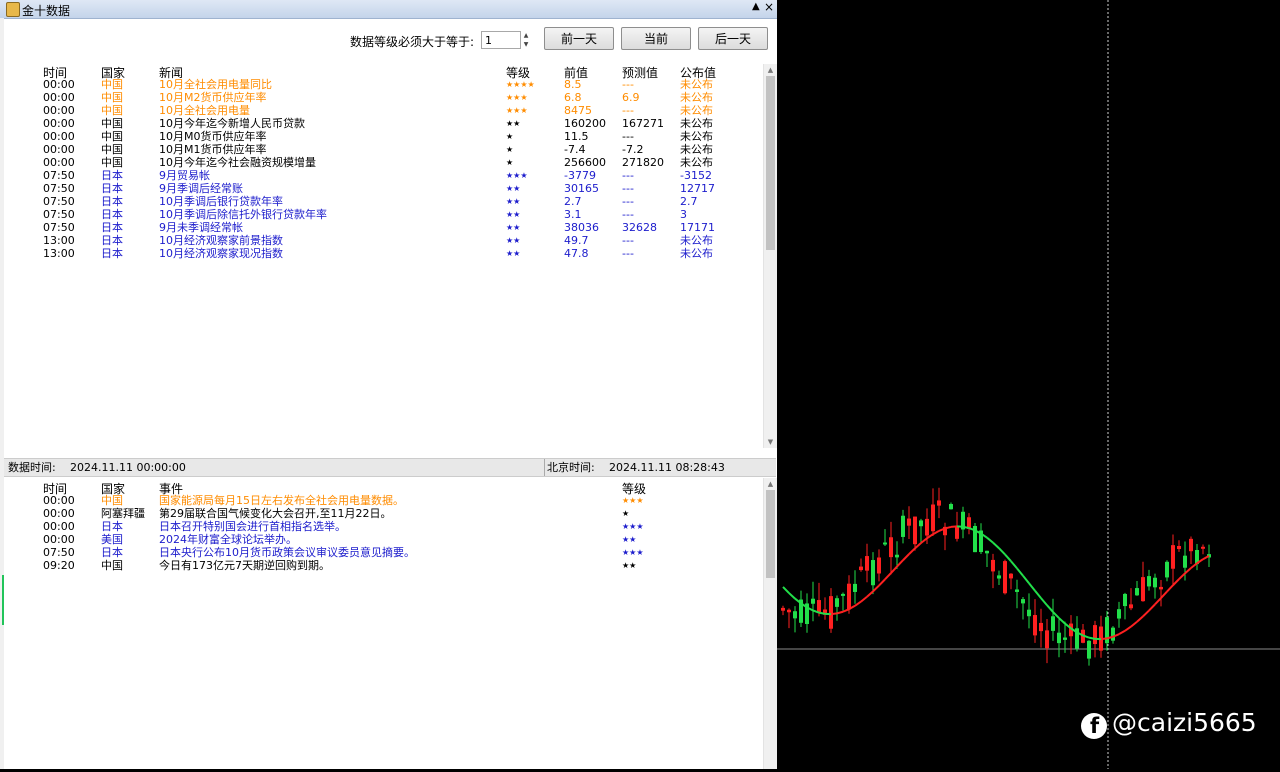  I want to click on news-scrollbar: ▲ ▼, so click(770, 256).